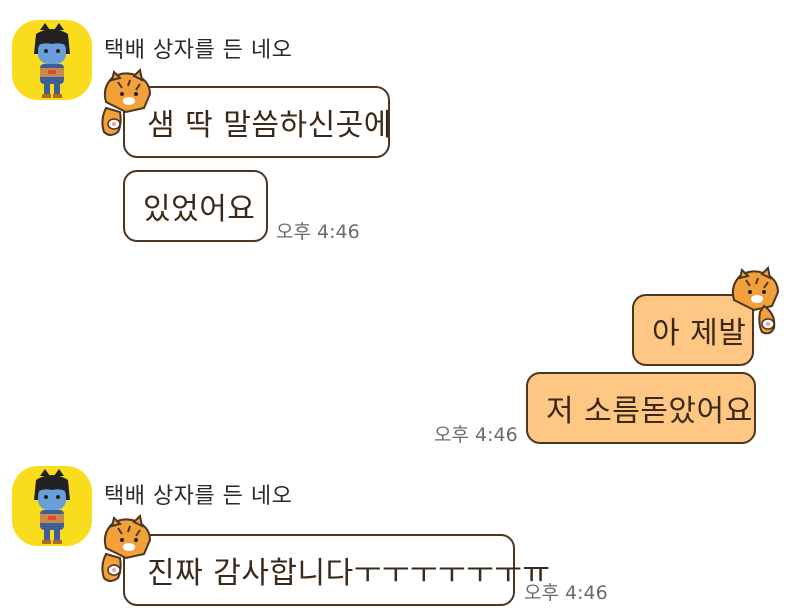 The width and height of the screenshot is (800, 613). I want to click on message-bubble: 샘 딱 말씀하신곳에, so click(257, 122).